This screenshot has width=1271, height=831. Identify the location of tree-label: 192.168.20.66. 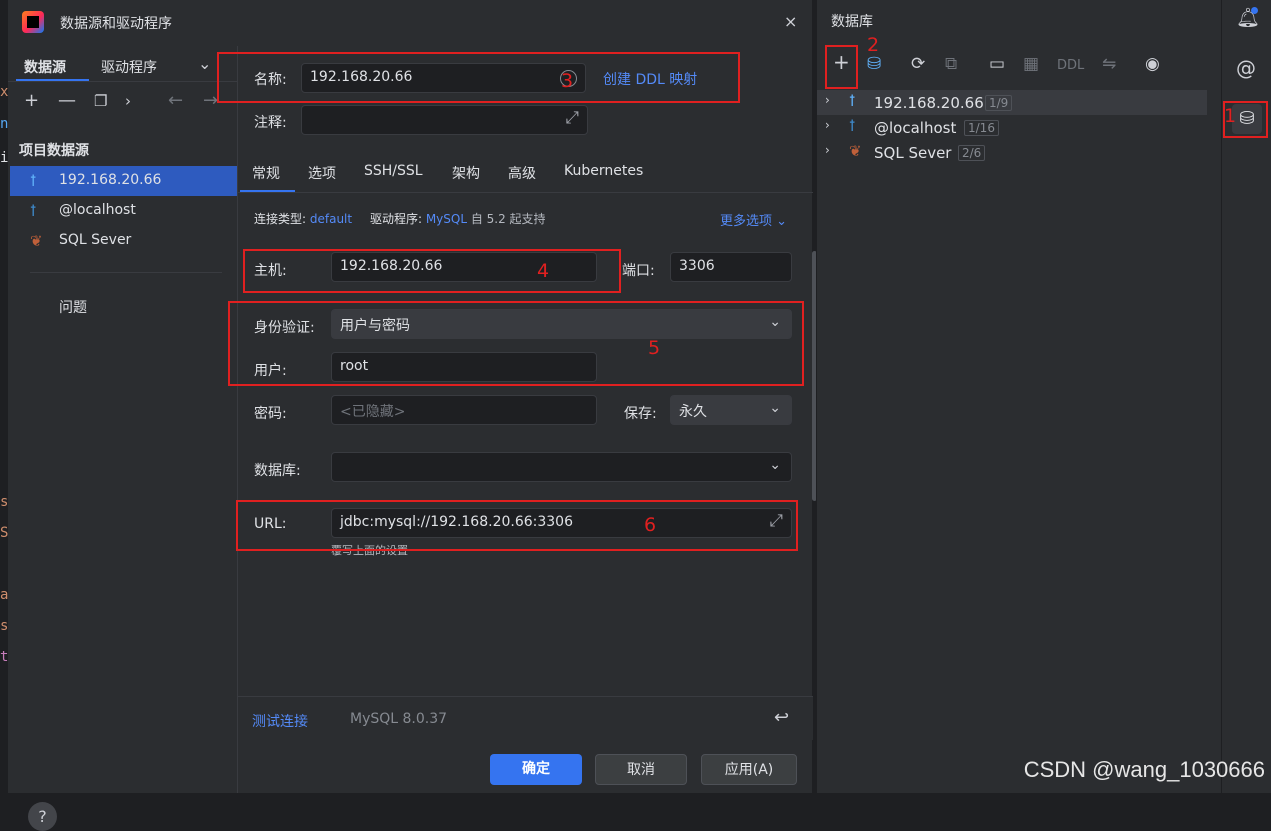
(929, 103).